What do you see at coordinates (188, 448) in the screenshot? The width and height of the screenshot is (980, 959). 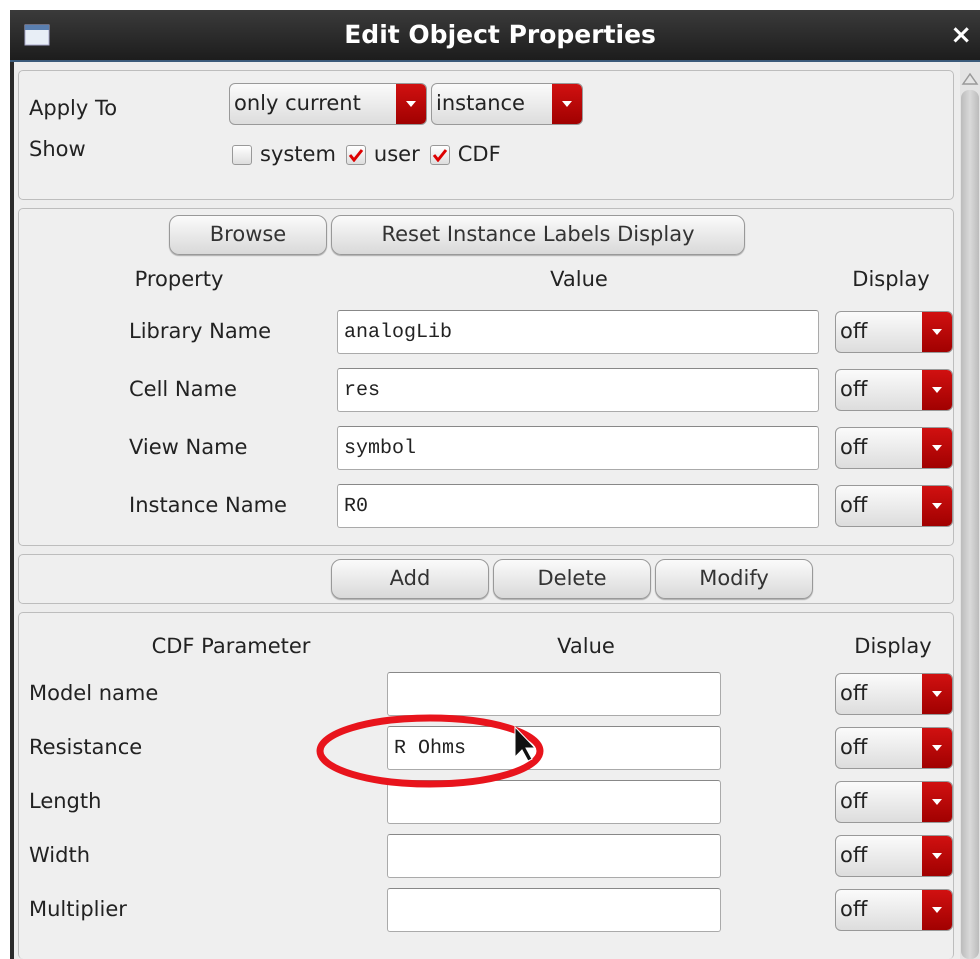 I see `property-label: View Name` at bounding box center [188, 448].